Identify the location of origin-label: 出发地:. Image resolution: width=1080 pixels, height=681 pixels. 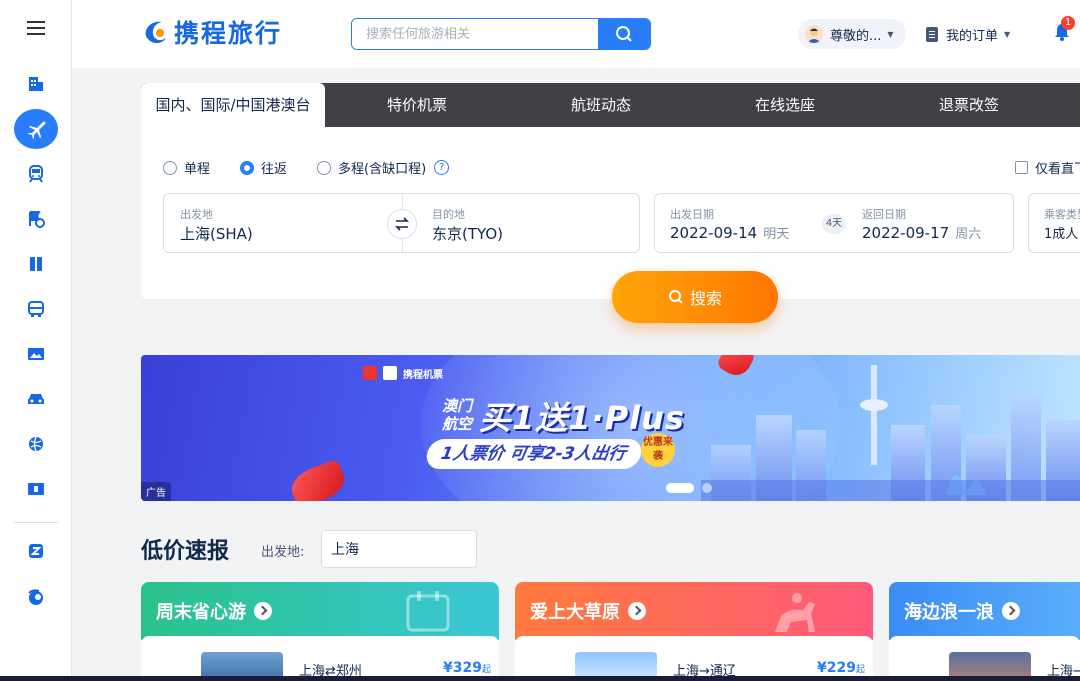
(283, 552).